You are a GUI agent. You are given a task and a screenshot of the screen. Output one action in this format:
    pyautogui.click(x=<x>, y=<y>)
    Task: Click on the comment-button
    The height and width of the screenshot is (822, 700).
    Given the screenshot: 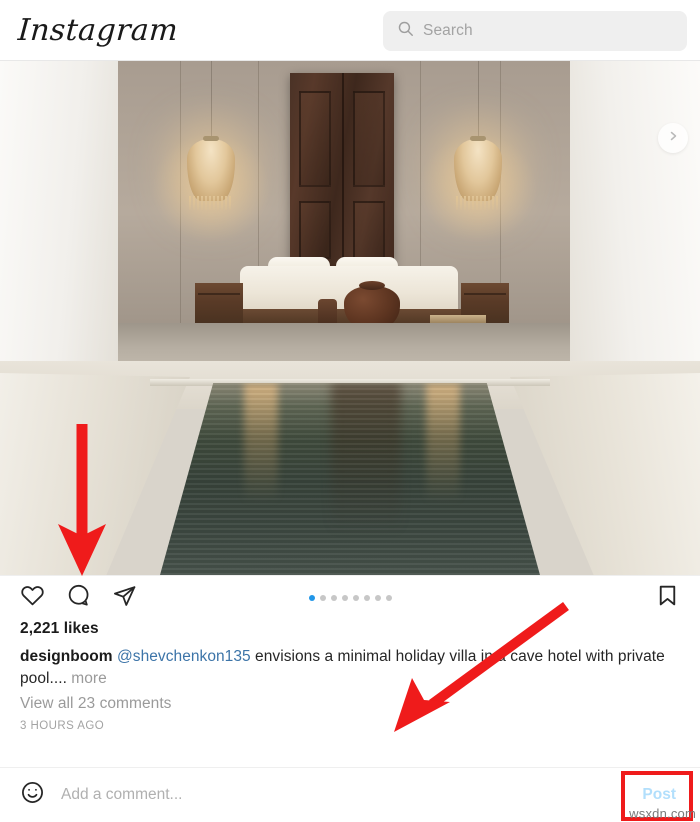 What is the action you would take?
    pyautogui.click(x=78, y=598)
    